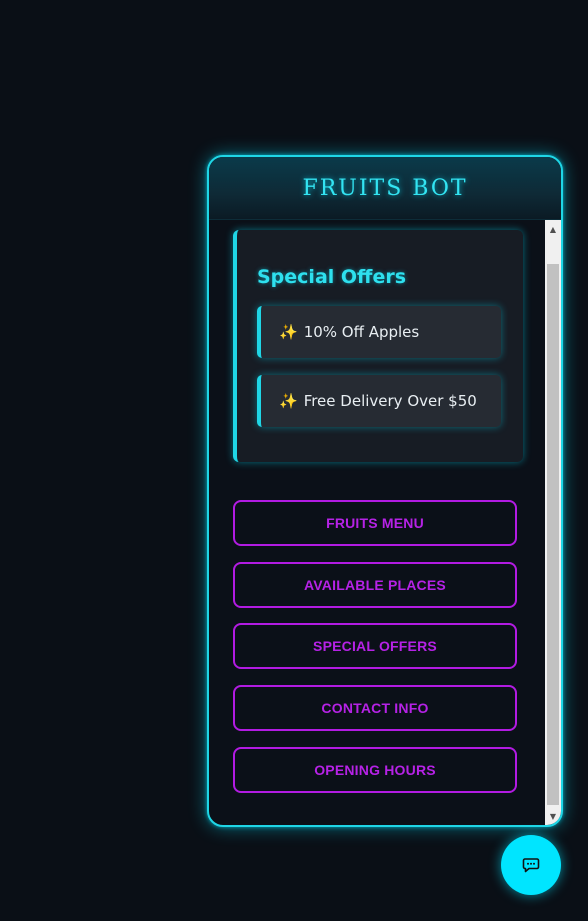  What do you see at coordinates (375, 646) in the screenshot?
I see `special-offers-button: SPECIAL OFFERS` at bounding box center [375, 646].